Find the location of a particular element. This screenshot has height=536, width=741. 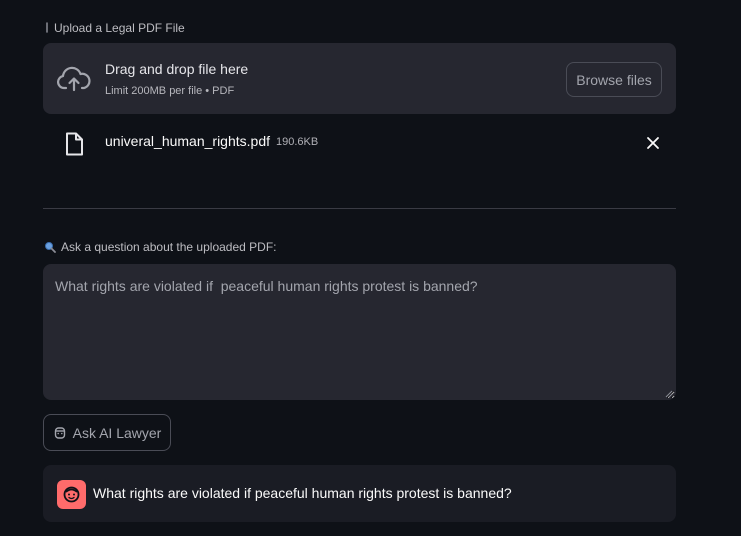

uploaded-file-name: univeral_human_rights.pdf is located at coordinates (187, 141).